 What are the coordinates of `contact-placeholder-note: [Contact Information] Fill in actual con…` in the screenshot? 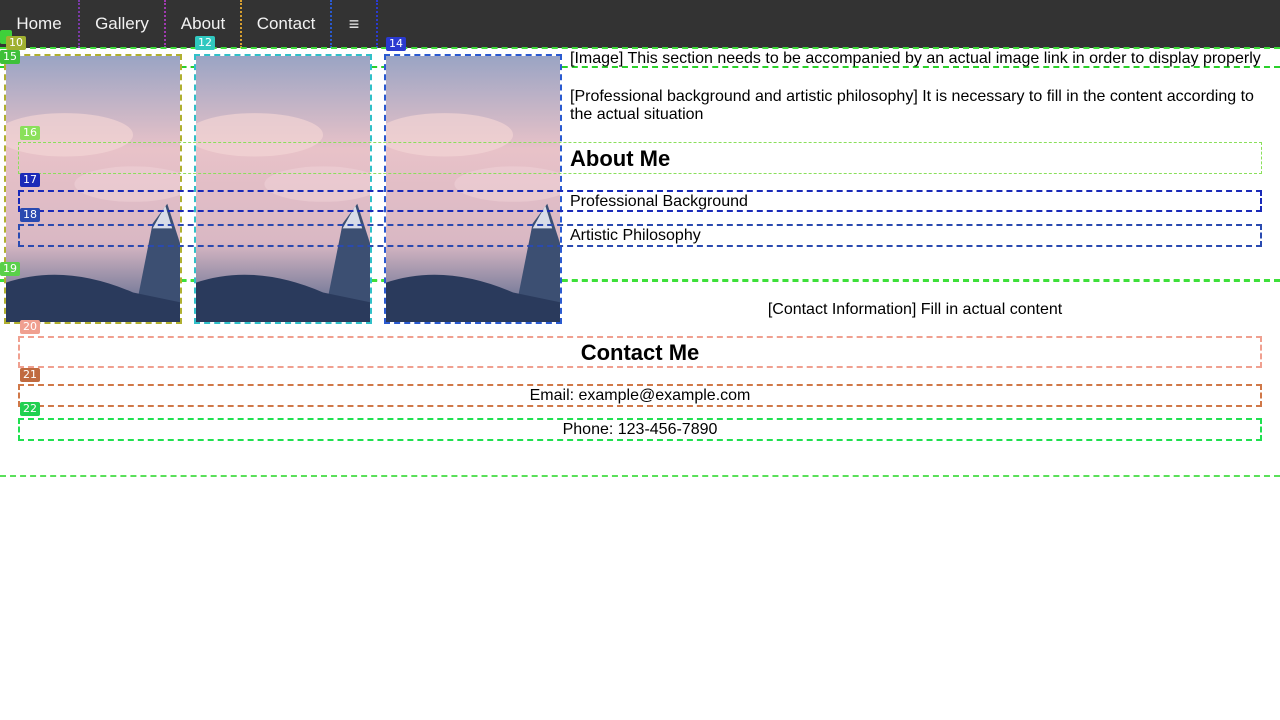 It's located at (915, 309).